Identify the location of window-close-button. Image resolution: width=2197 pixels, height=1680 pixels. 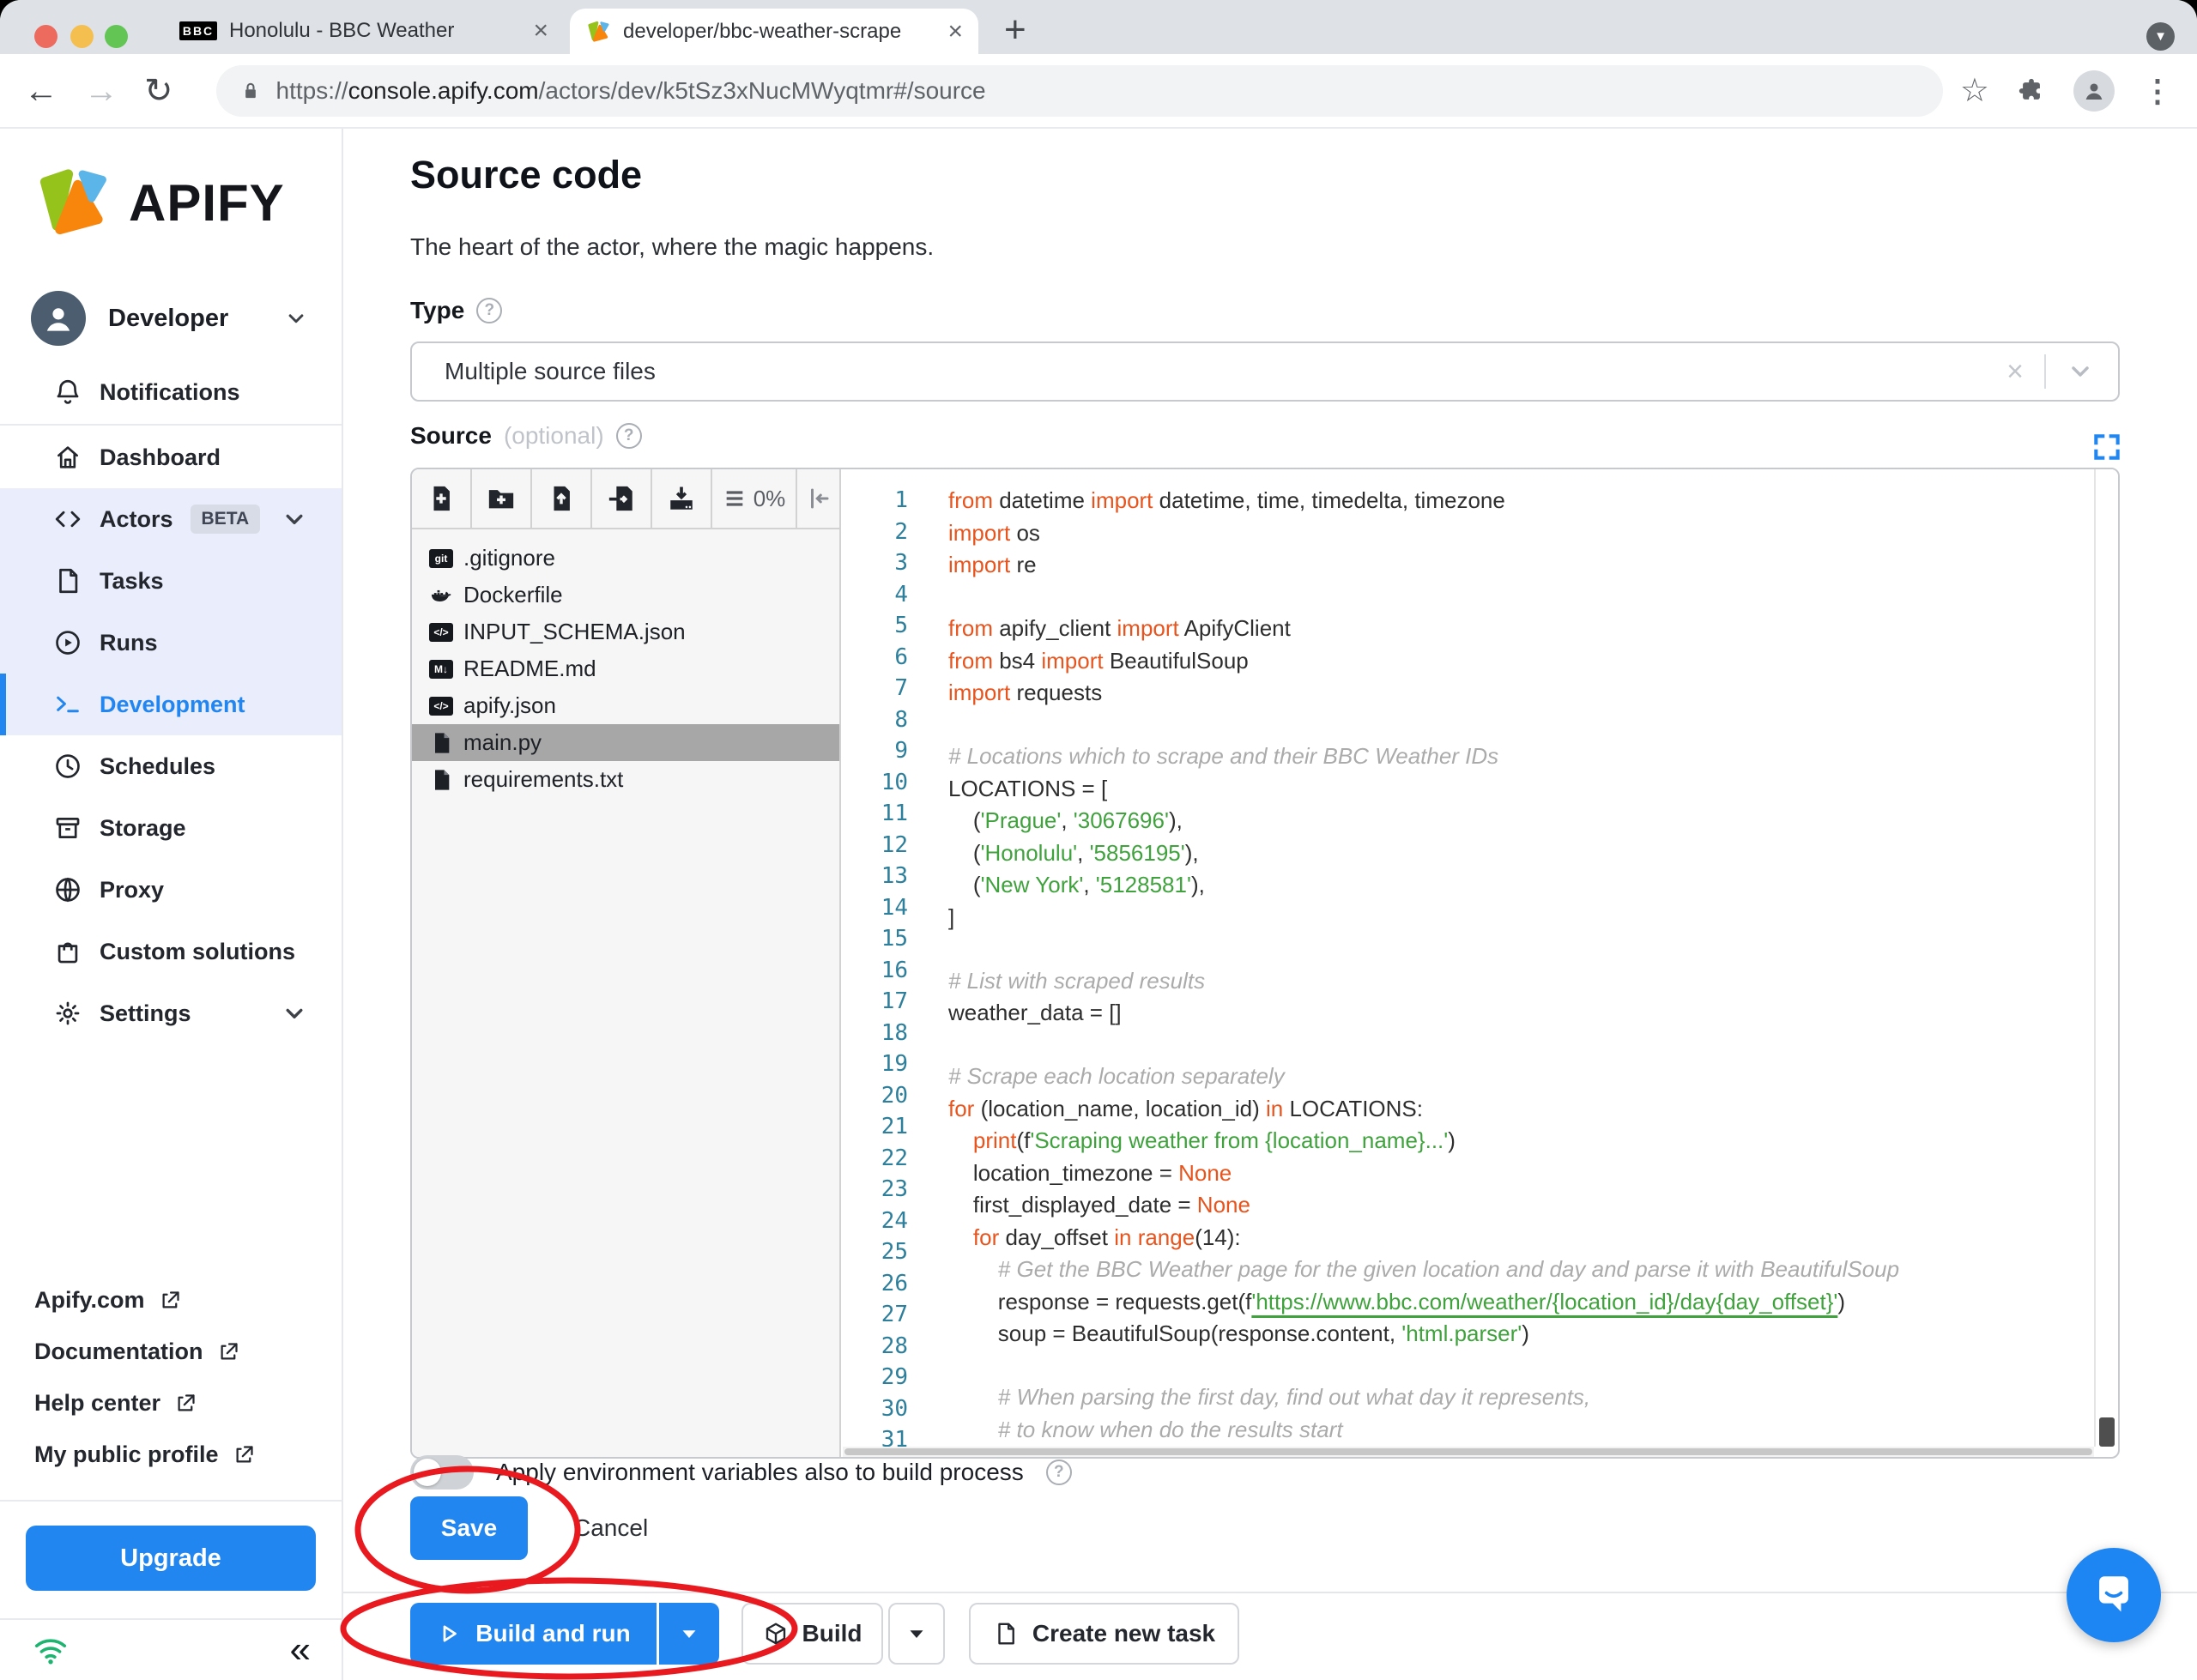
(45, 36).